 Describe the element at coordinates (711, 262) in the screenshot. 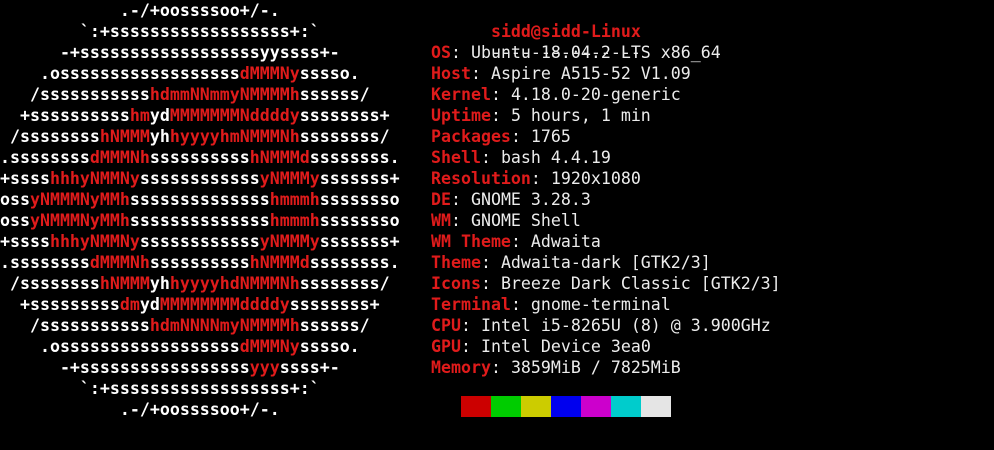

I see `info-row: Theme: Adwaita-dark [GTK2/3]` at that location.